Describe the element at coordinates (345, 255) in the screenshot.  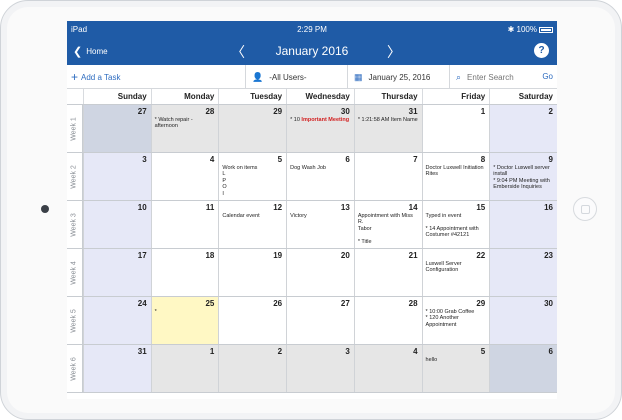
I see `day-number: 20` at that location.